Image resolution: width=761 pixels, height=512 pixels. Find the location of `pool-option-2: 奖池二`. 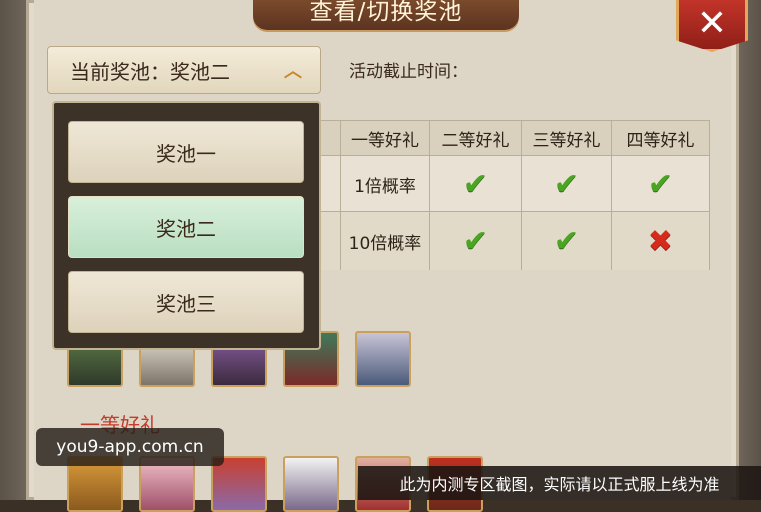

pool-option-2: 奖池二 is located at coordinates (186, 227).